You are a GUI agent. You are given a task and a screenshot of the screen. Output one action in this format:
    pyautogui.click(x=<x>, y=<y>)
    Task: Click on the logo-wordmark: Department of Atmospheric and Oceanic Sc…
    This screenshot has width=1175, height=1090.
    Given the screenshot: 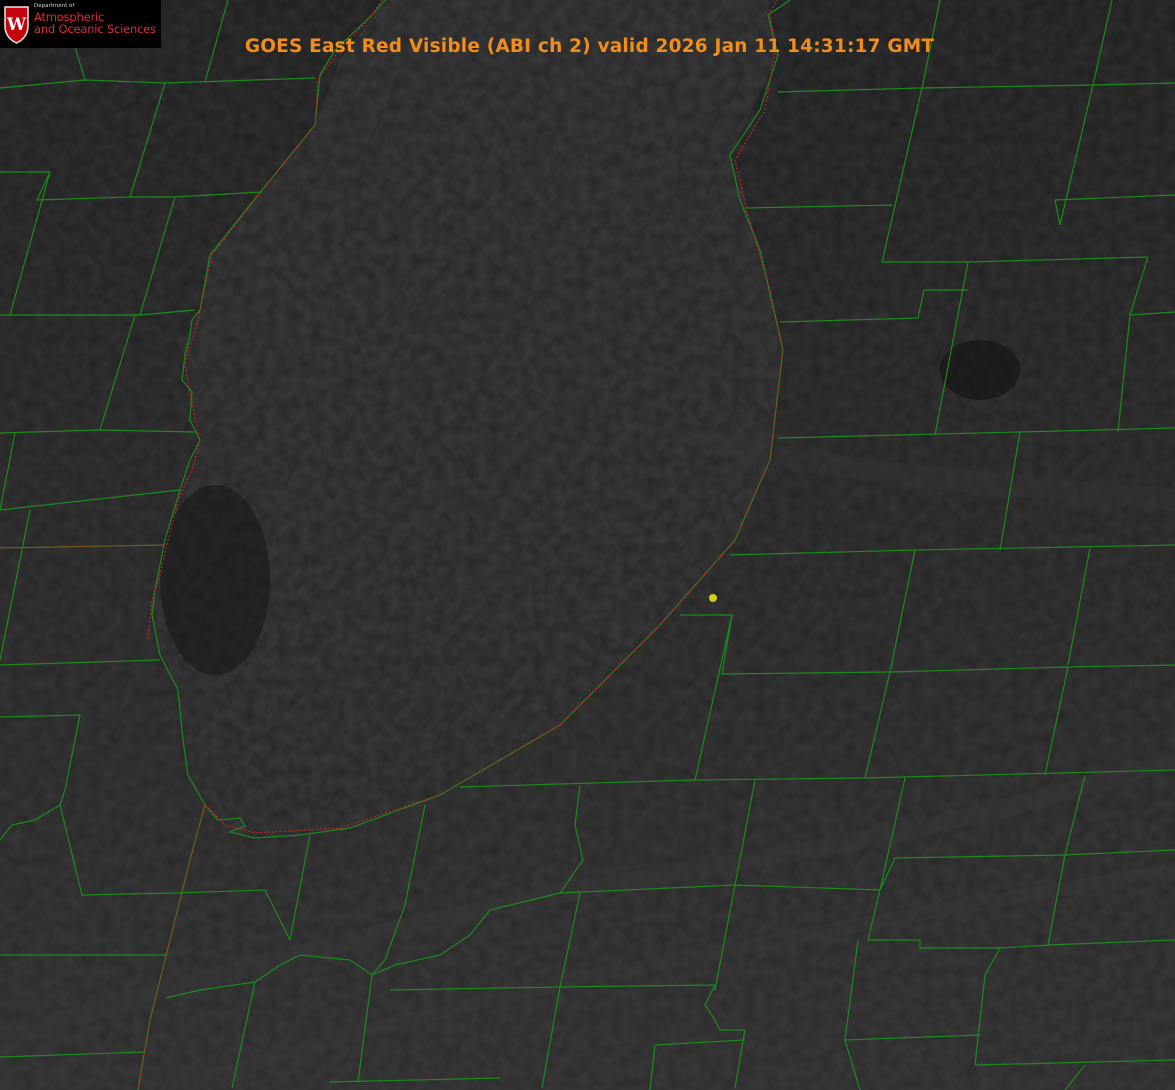 What is the action you would take?
    pyautogui.click(x=95, y=19)
    